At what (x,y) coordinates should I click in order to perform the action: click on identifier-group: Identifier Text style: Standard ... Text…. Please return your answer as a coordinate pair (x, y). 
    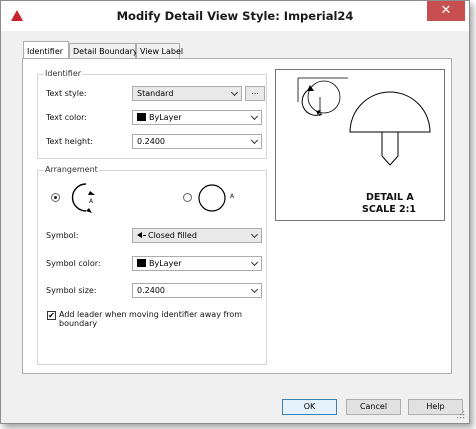
    Looking at the image, I should click on (152, 114).